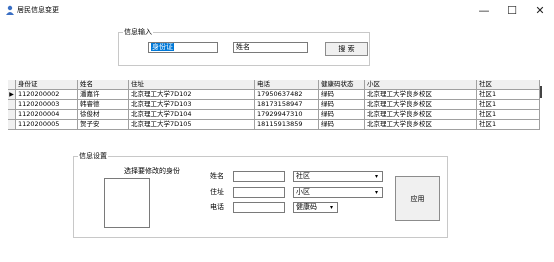  I want to click on search-button: 搜 索, so click(346, 49).